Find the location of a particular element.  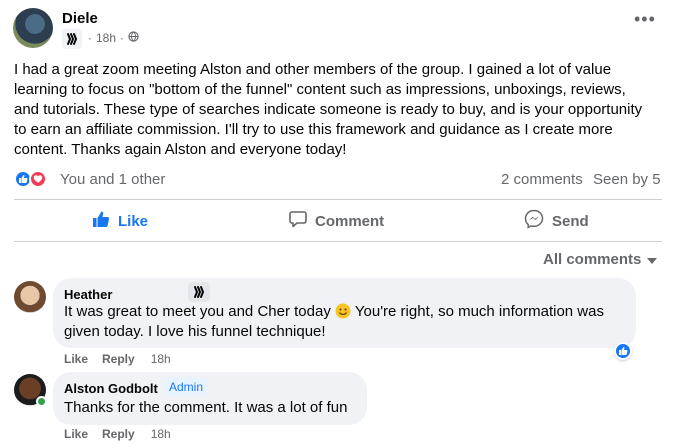

more-options-icon: ••• is located at coordinates (645, 19).